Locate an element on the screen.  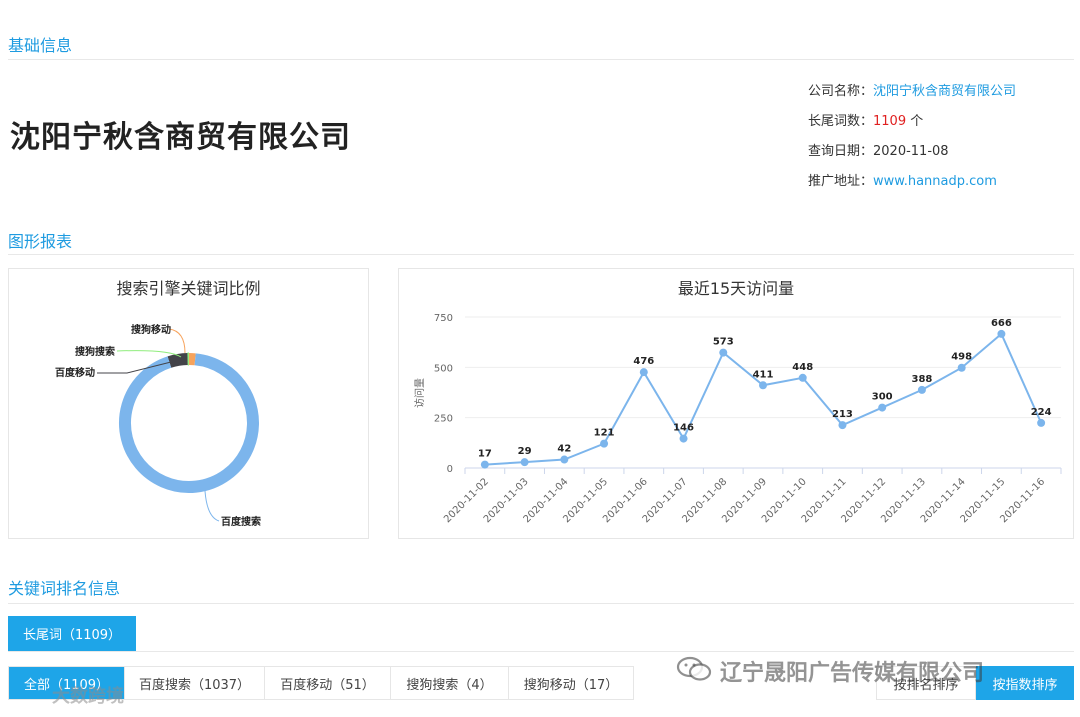
tab-sogou-mobile: 搜狗移动（17） is located at coordinates (571, 683).